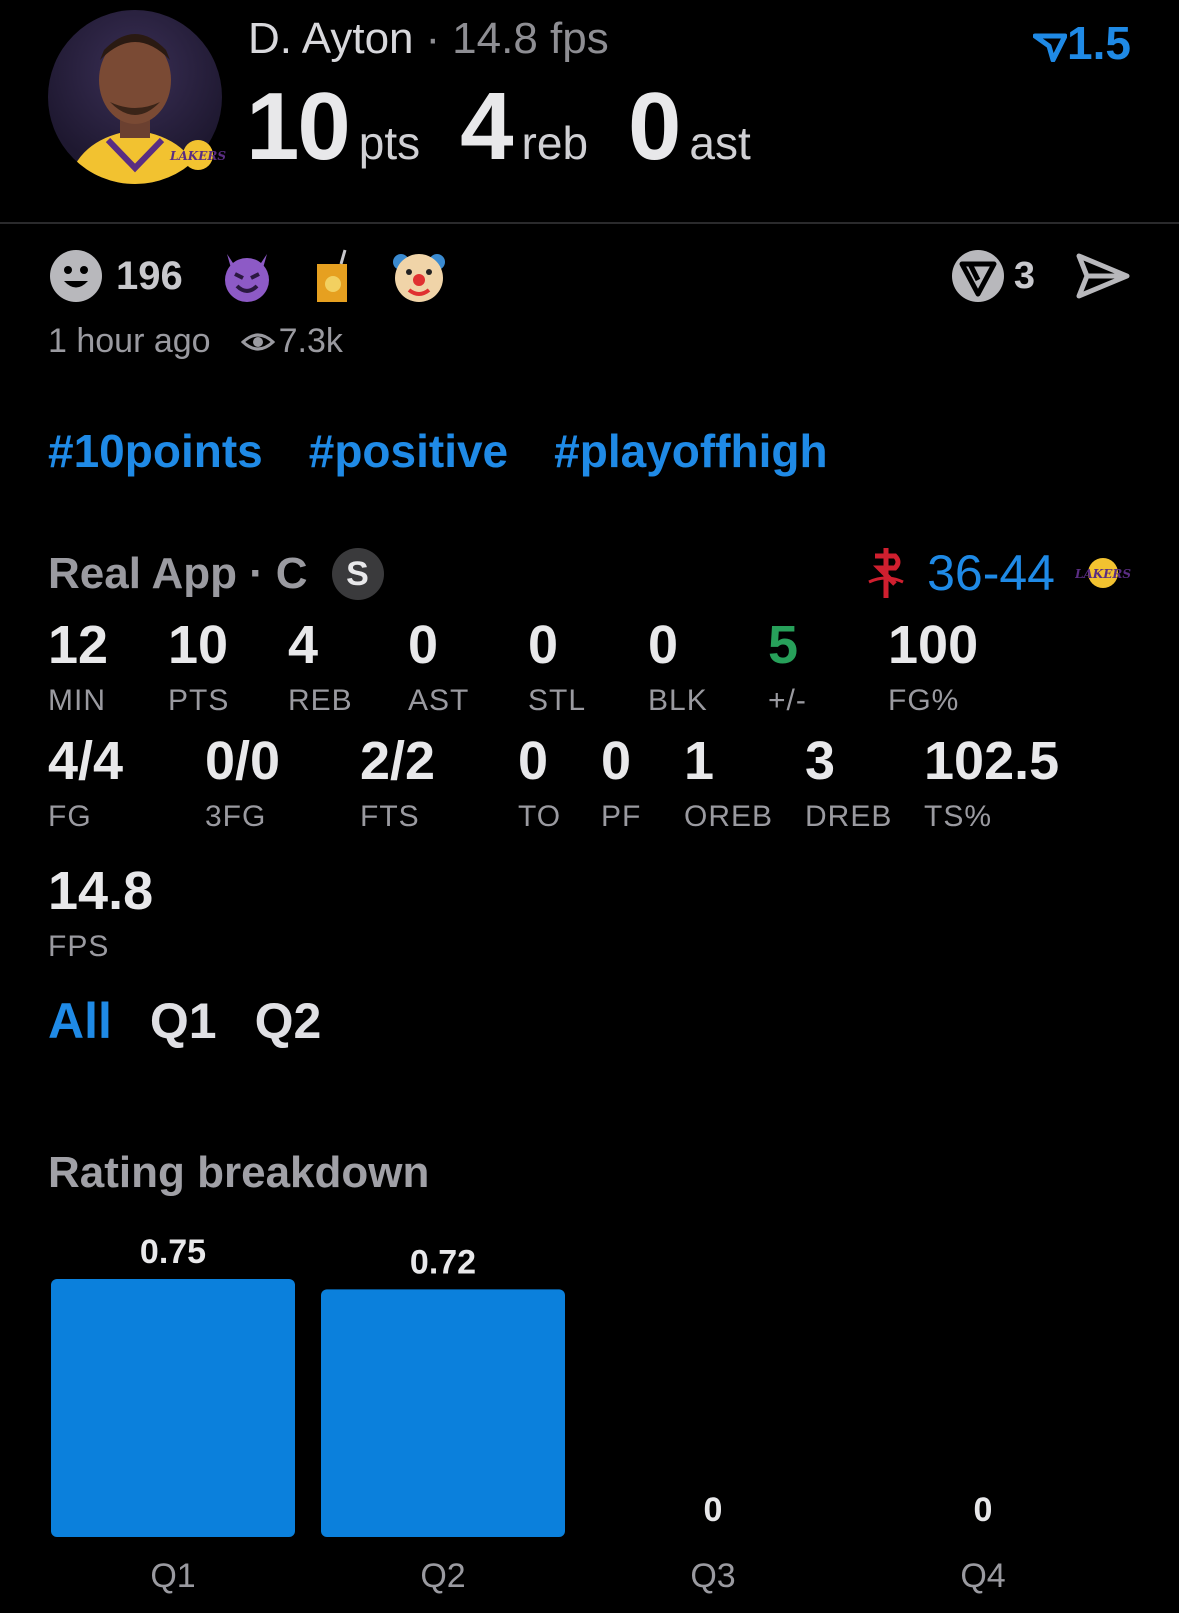  What do you see at coordinates (288, 1021) in the screenshot?
I see `tab-q2: Q2` at bounding box center [288, 1021].